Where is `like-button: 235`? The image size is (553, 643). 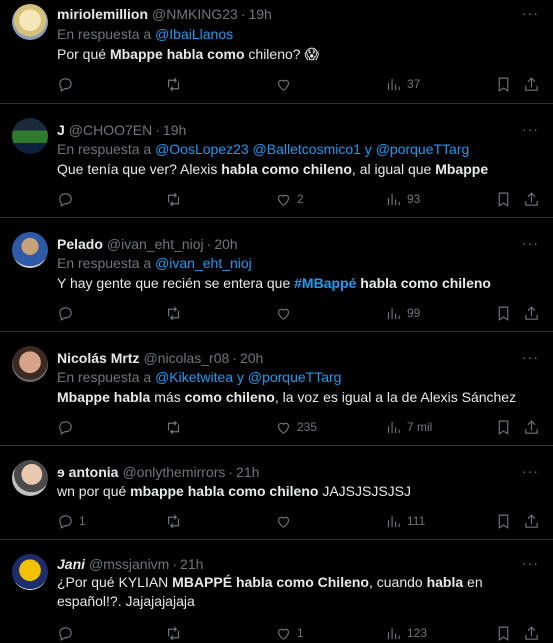
like-button: 235 is located at coordinates (296, 427).